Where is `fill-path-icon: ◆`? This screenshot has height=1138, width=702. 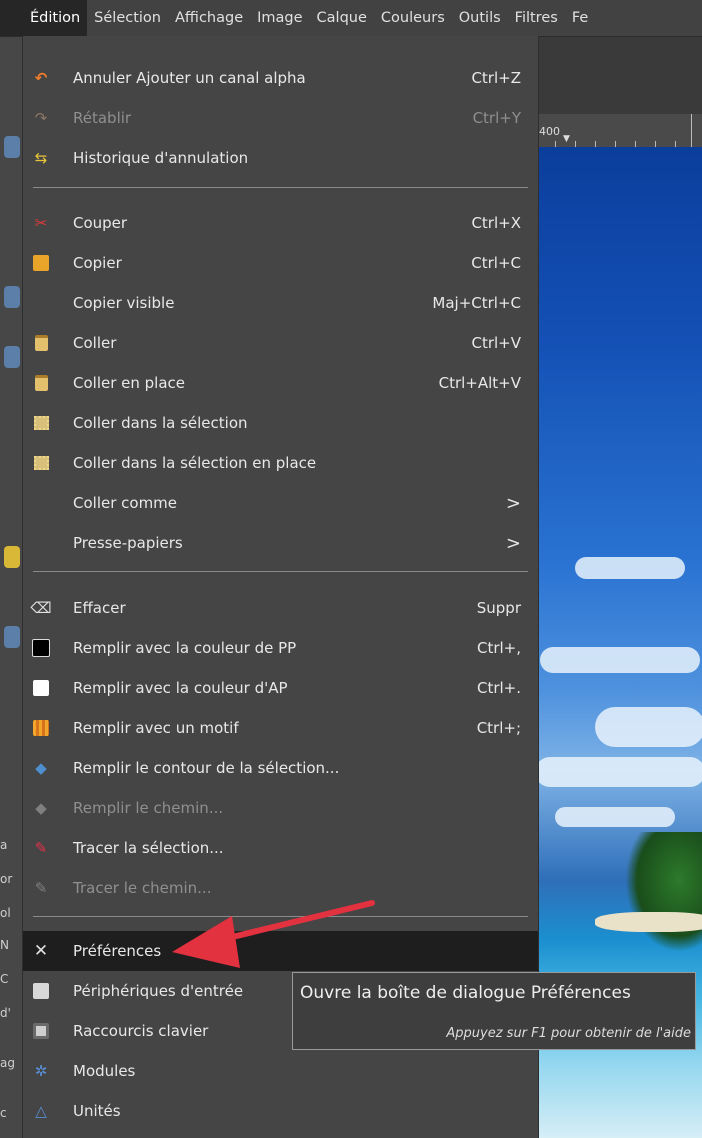
fill-path-icon: ◆ is located at coordinates (41, 808).